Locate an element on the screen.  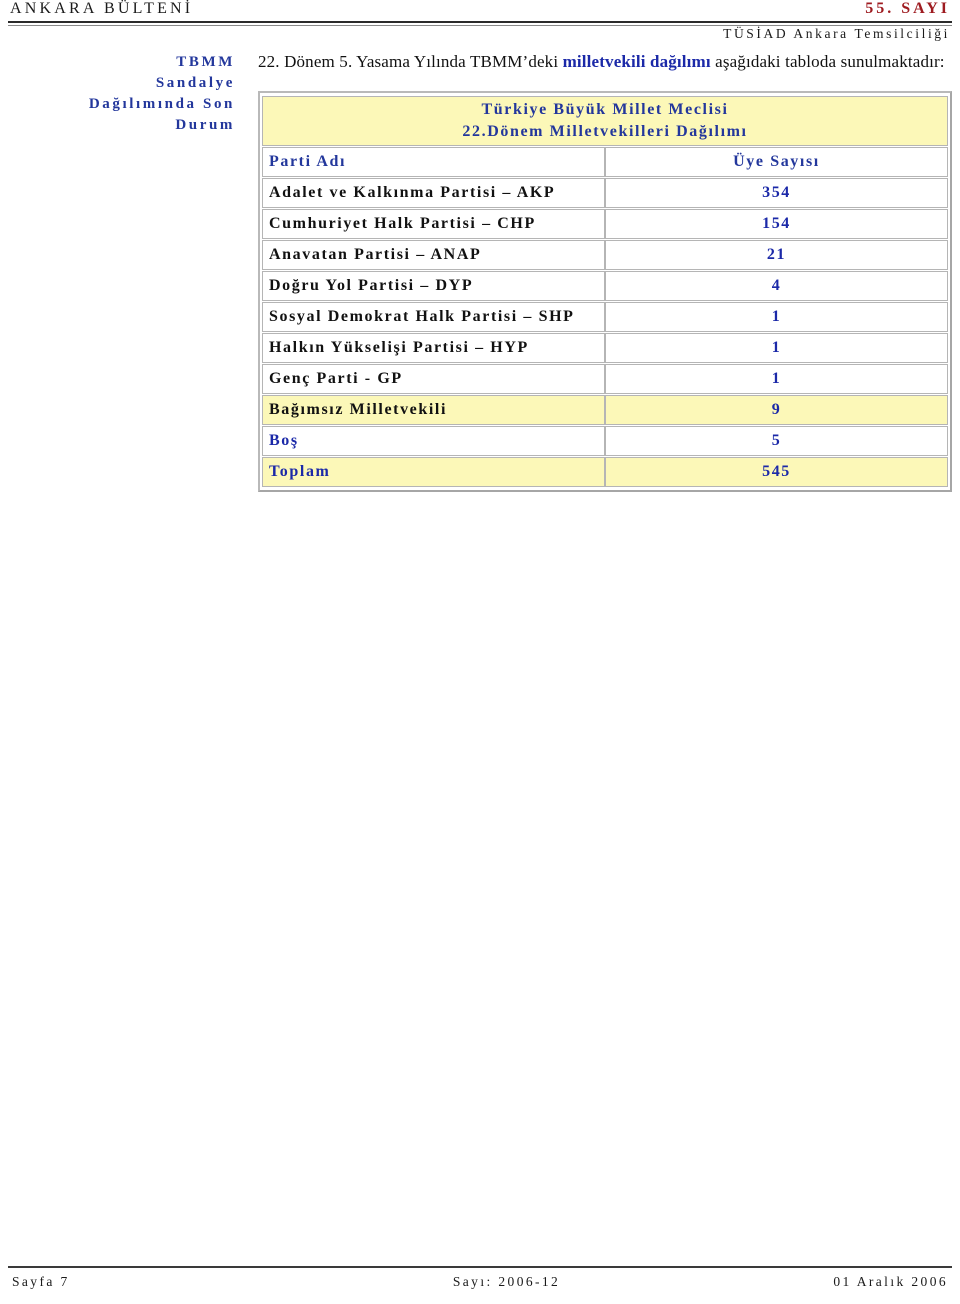
table-row: Genç Parti - GP 1 is located at coordinates (605, 379).